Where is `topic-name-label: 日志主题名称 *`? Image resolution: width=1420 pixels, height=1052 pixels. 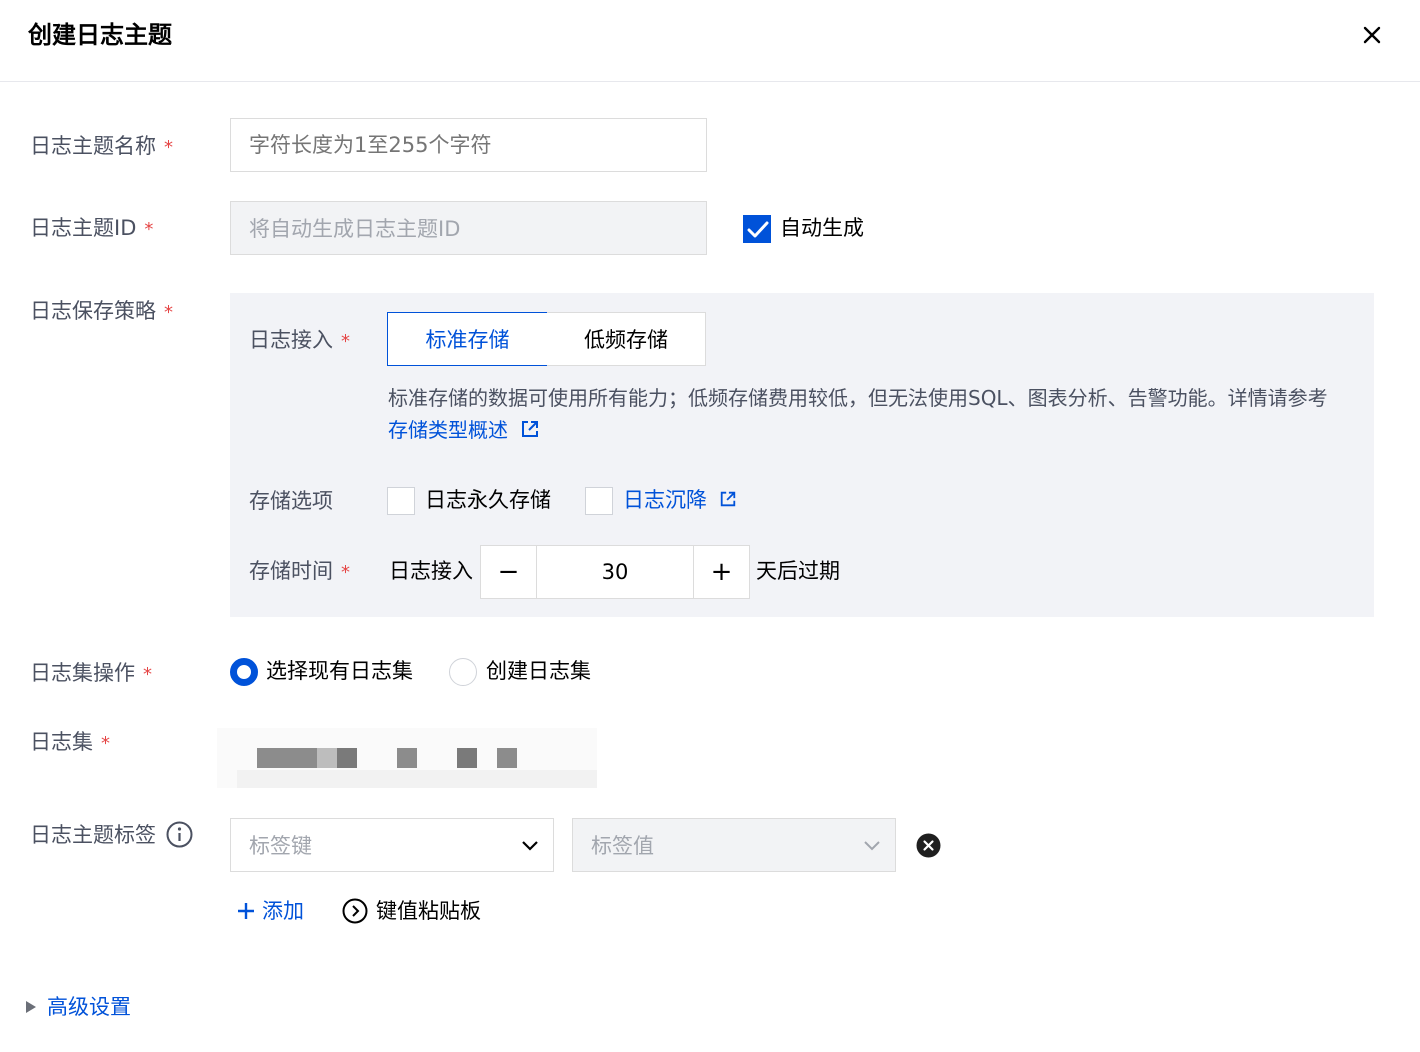 topic-name-label: 日志主题名称 * is located at coordinates (101, 146).